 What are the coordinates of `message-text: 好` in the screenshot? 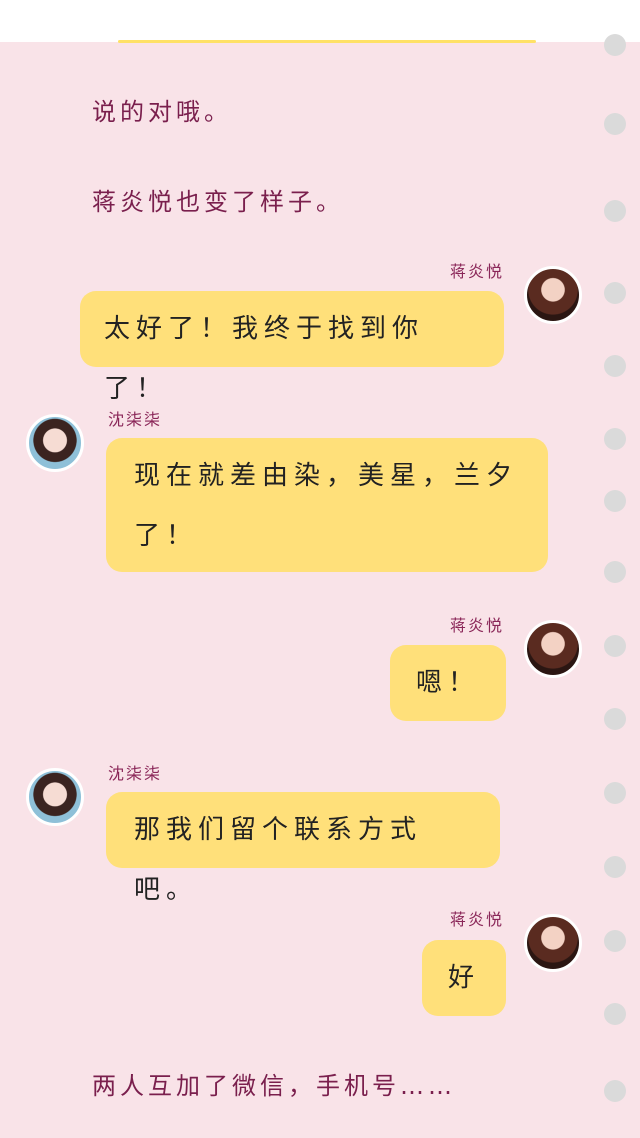 It's located at (464, 978).